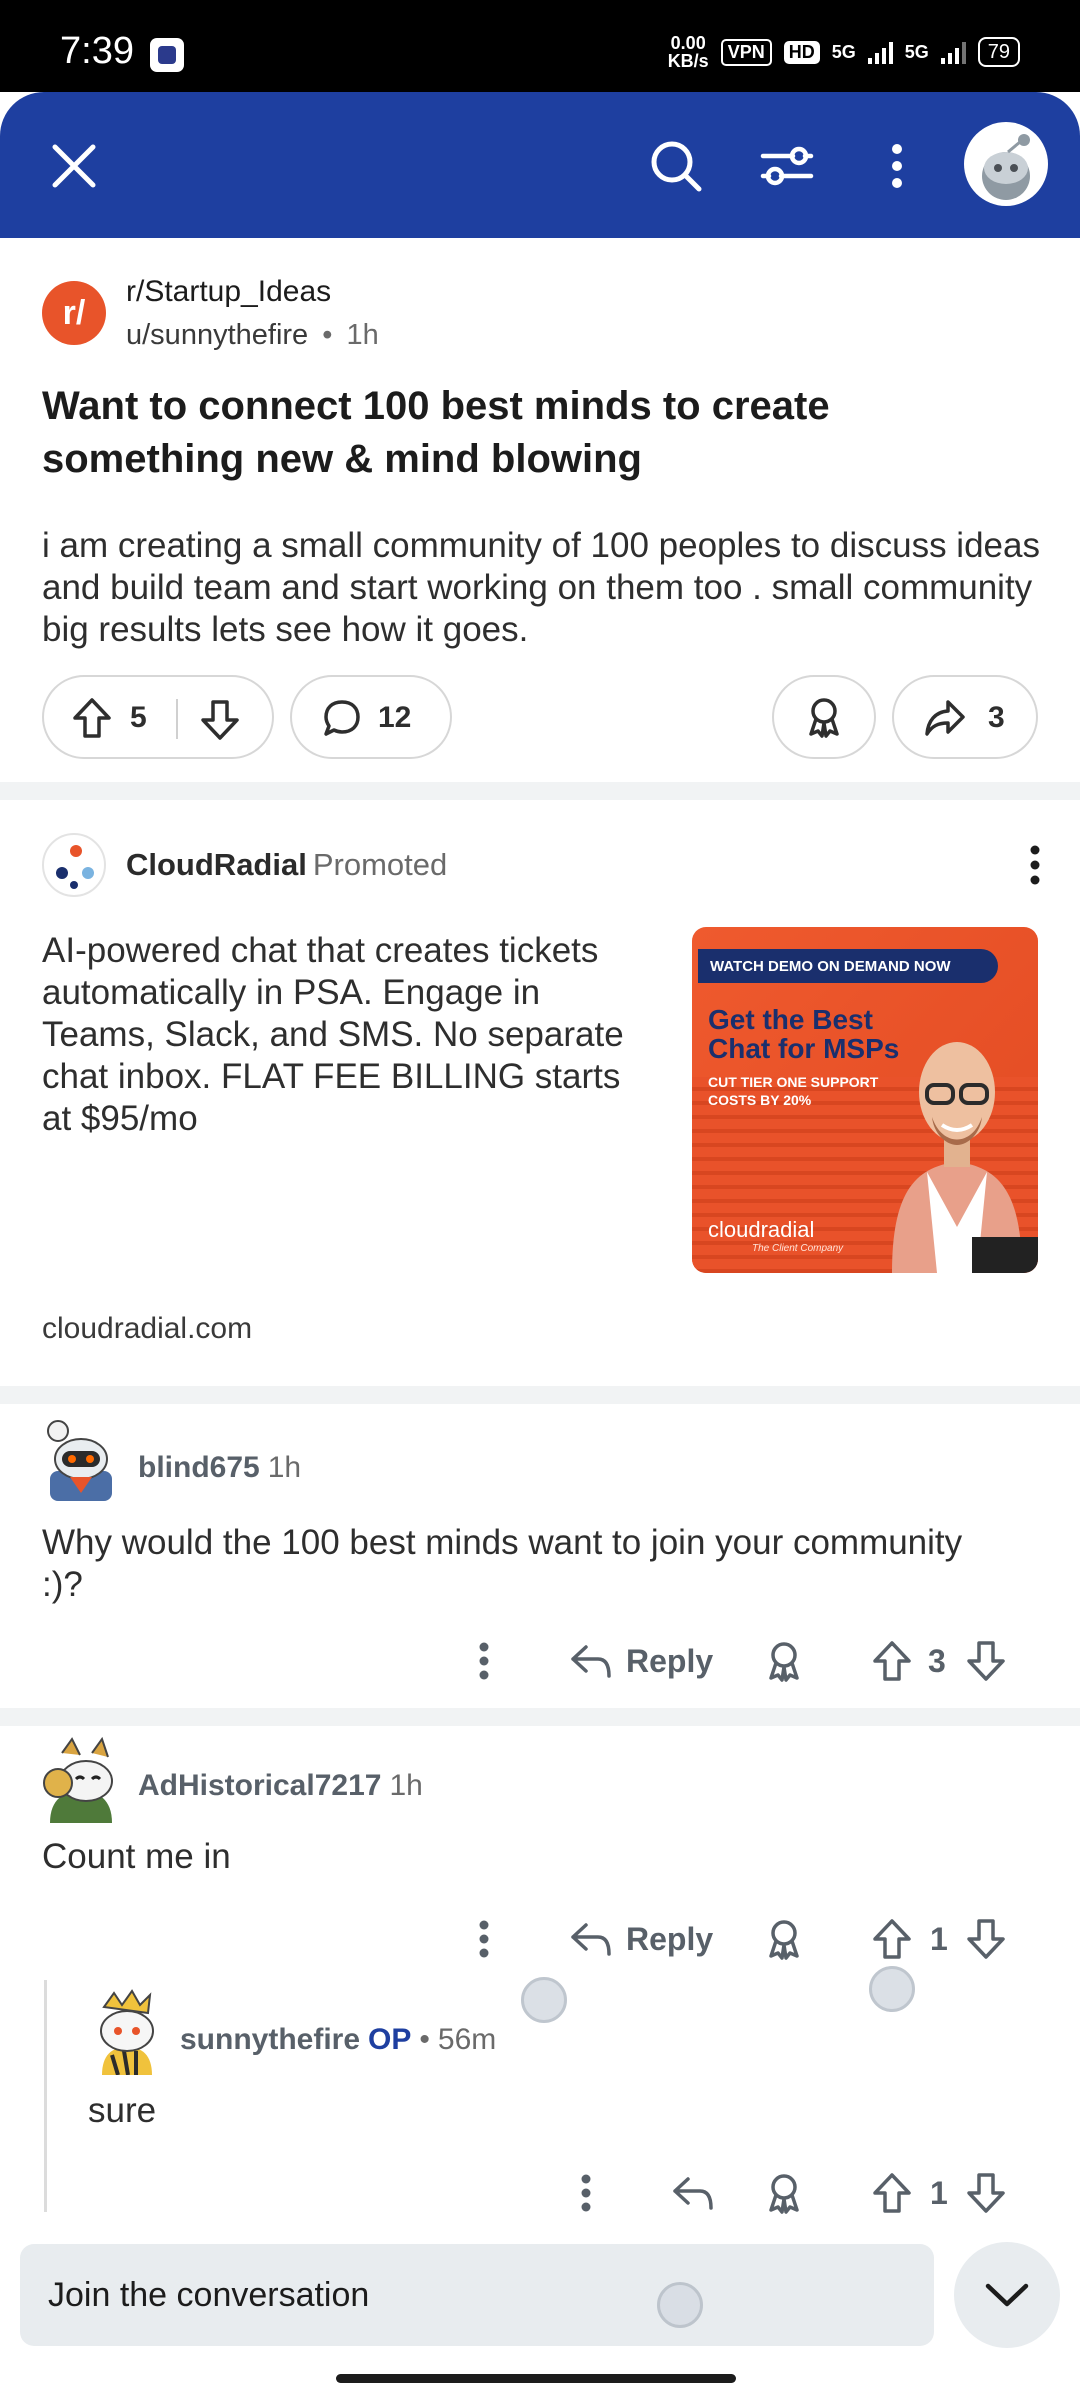 The image size is (1080, 2400). I want to click on post-vote-count: 5, so click(138, 717).